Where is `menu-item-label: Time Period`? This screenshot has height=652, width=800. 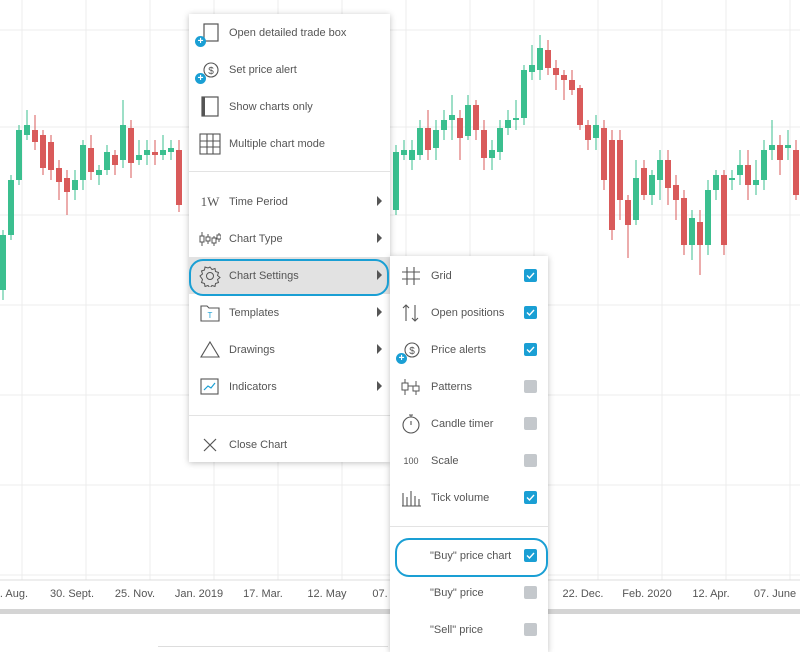 menu-item-label: Time Period is located at coordinates (258, 201).